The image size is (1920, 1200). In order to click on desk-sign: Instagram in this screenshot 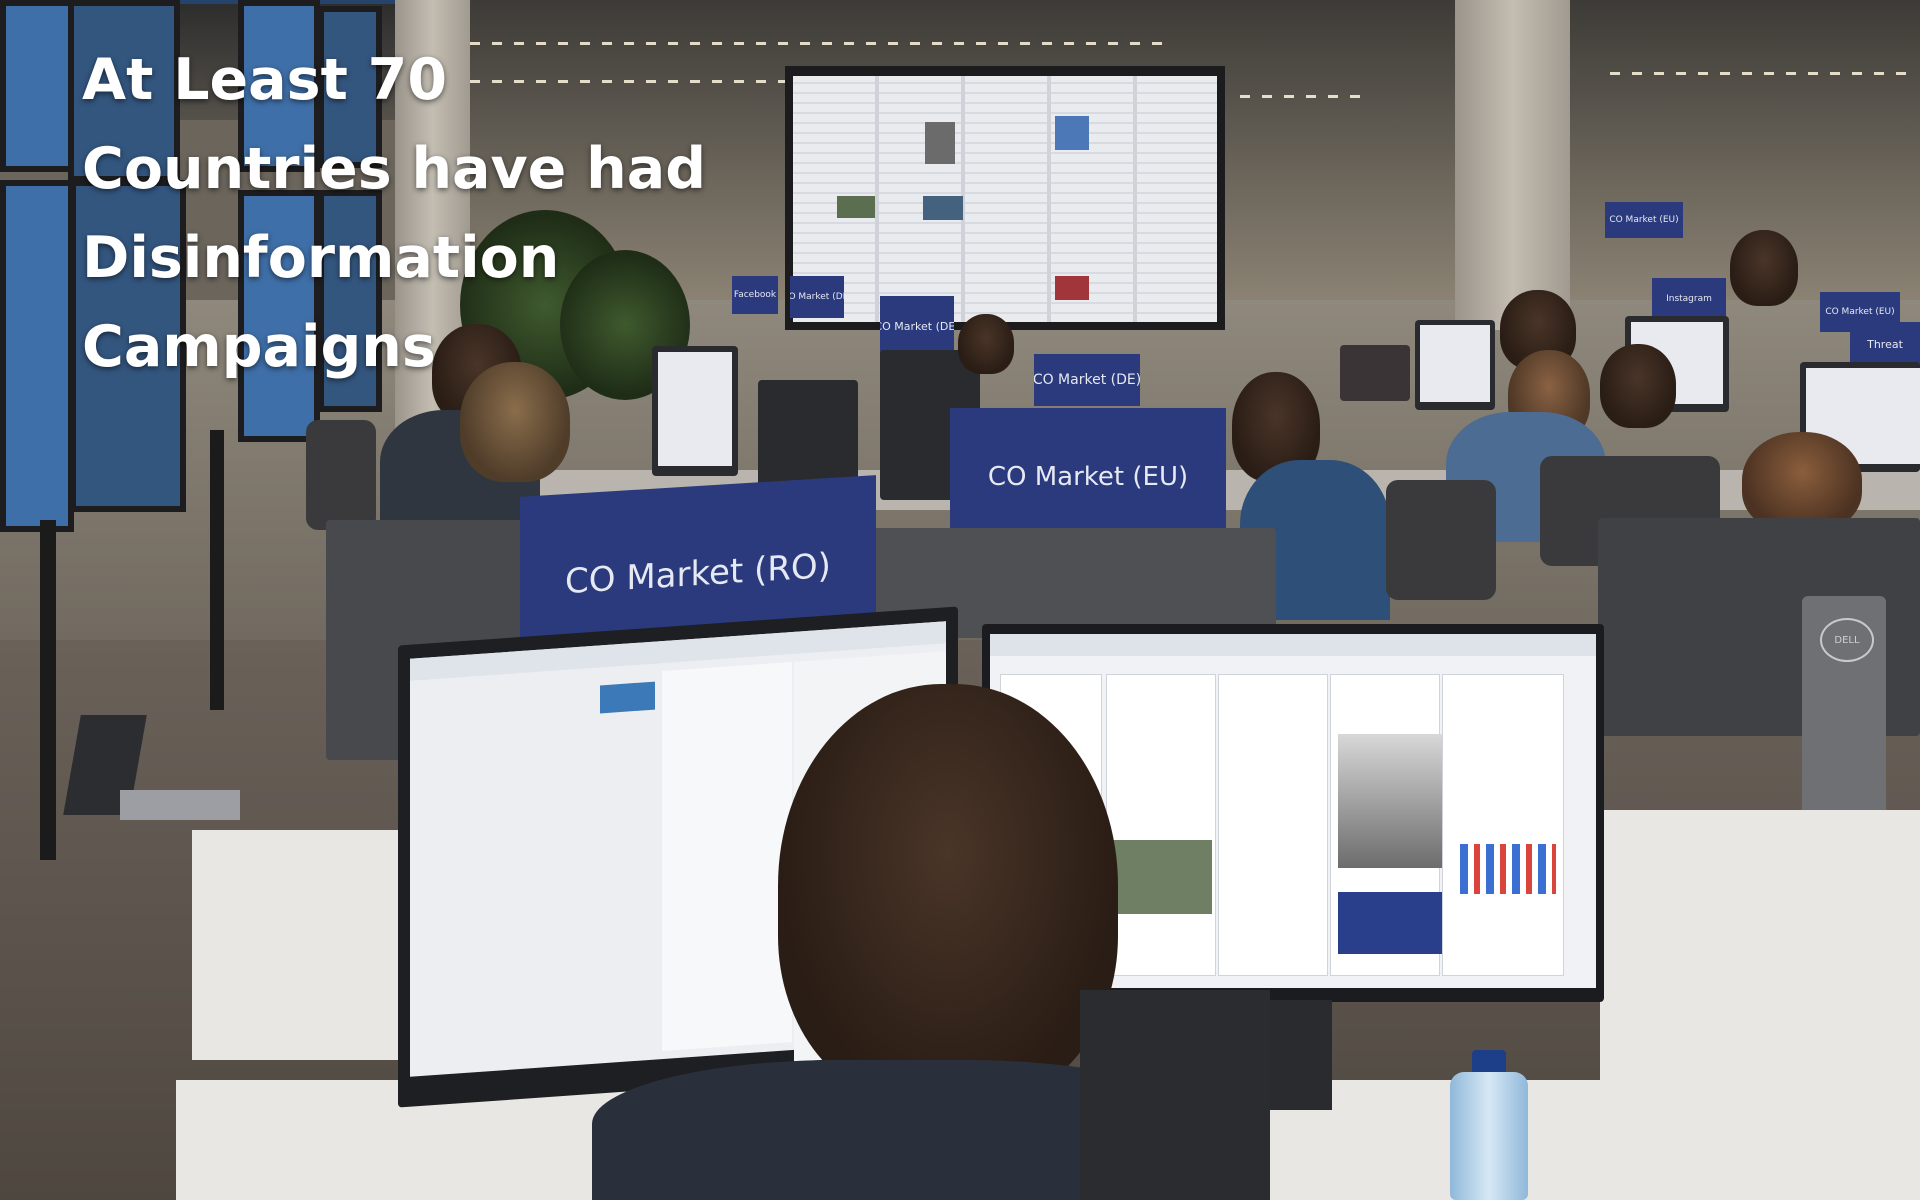, I will do `click(1689, 299)`.